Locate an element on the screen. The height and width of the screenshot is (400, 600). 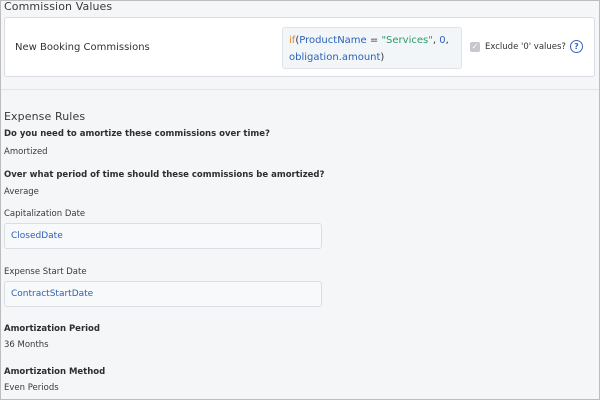
expense-rules-title: Expense Rules is located at coordinates (45, 116).